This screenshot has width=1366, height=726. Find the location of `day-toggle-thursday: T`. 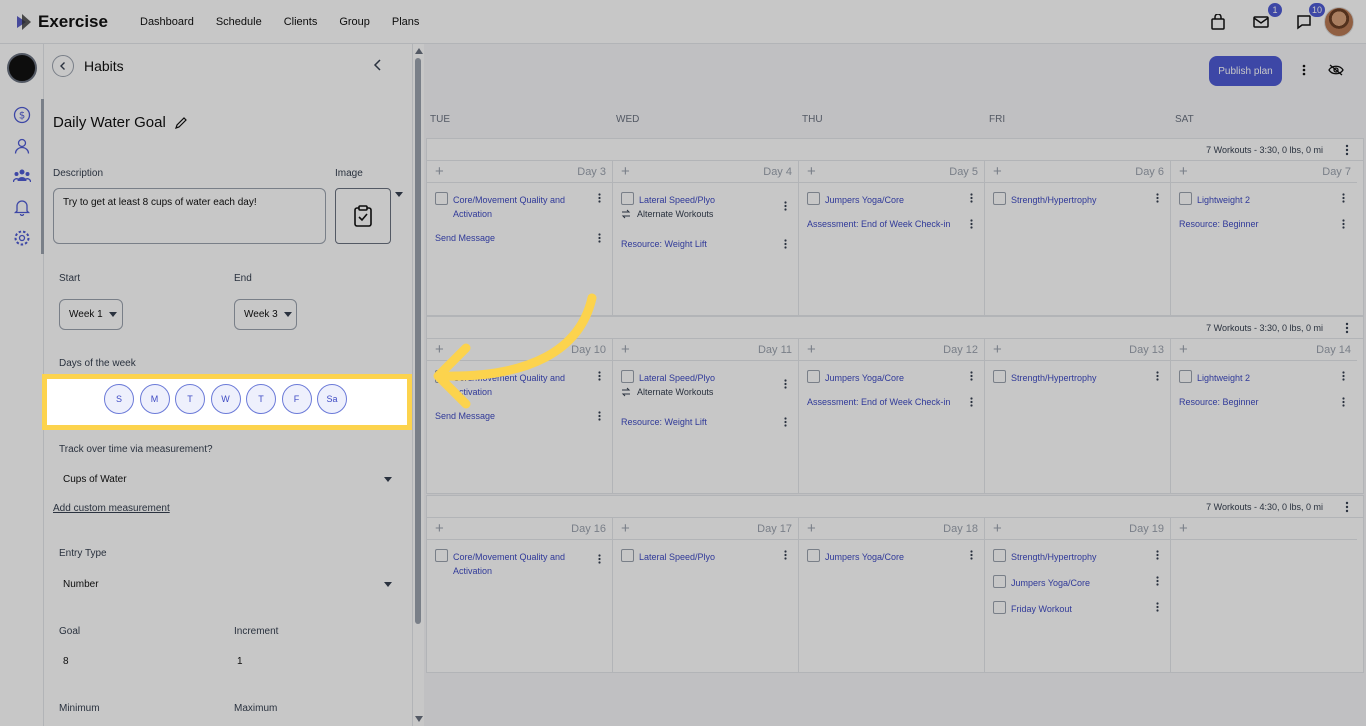

day-toggle-thursday: T is located at coordinates (261, 399).